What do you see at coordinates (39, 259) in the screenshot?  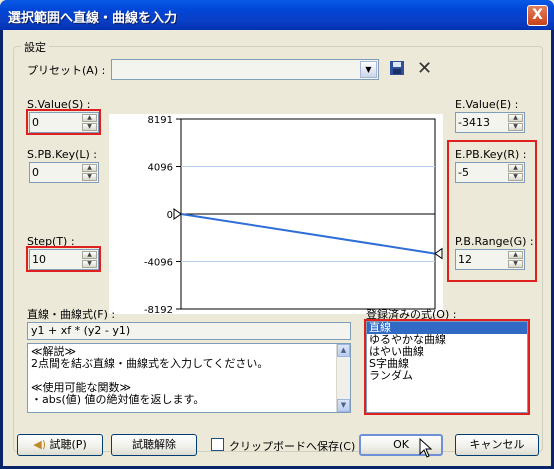 I see `step-value: 10` at bounding box center [39, 259].